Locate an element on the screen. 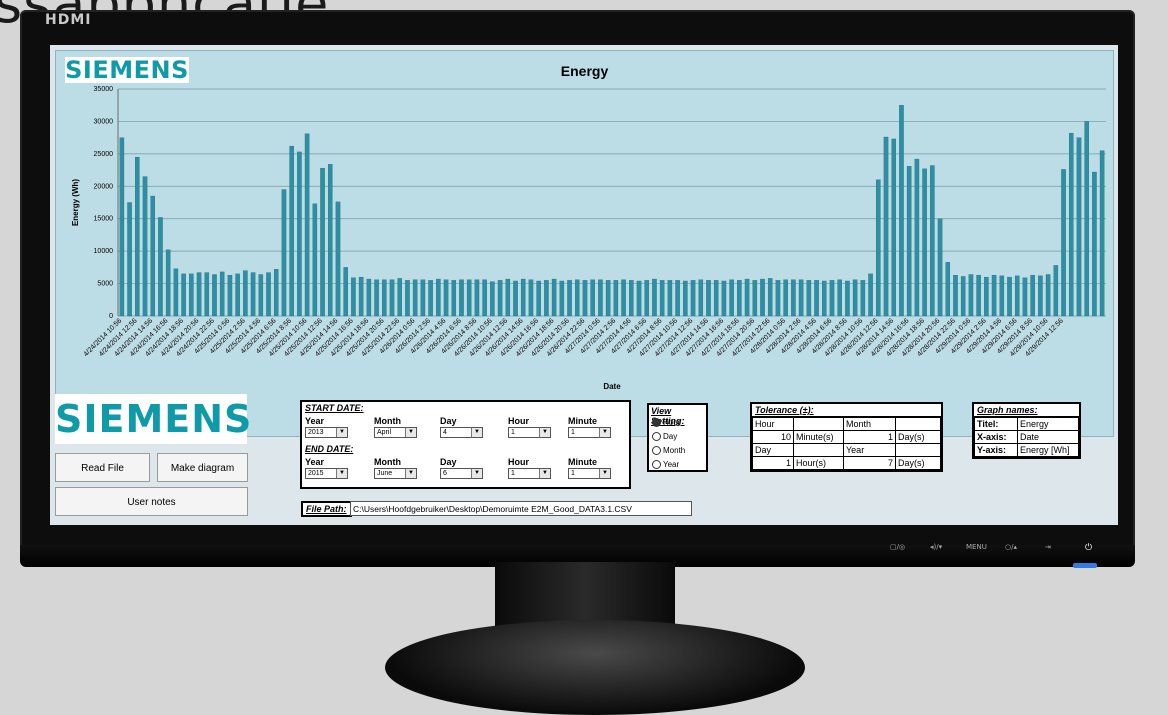  radio-day: Day is located at coordinates (664, 437).